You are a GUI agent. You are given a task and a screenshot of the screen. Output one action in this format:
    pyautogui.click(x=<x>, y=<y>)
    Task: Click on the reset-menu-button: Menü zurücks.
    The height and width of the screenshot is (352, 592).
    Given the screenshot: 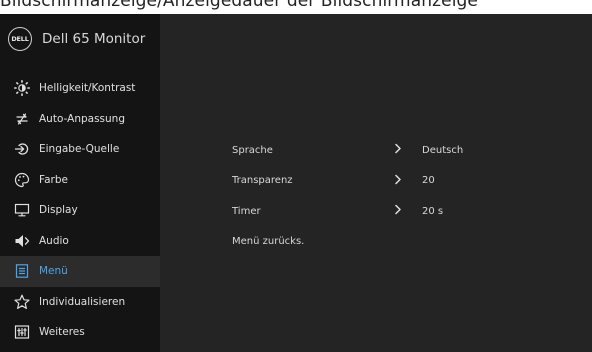 What is the action you would take?
    pyautogui.click(x=412, y=242)
    